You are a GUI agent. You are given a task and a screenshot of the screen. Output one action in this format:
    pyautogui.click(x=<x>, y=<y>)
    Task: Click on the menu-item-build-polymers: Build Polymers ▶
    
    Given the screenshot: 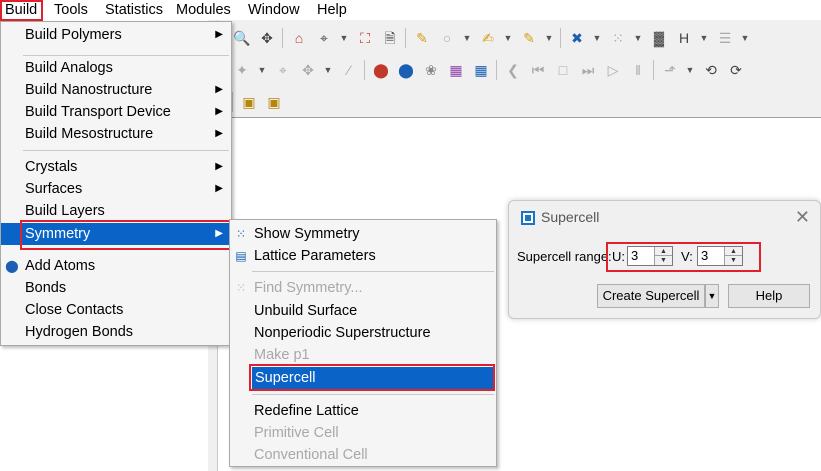 What is the action you would take?
    pyautogui.click(x=116, y=35)
    